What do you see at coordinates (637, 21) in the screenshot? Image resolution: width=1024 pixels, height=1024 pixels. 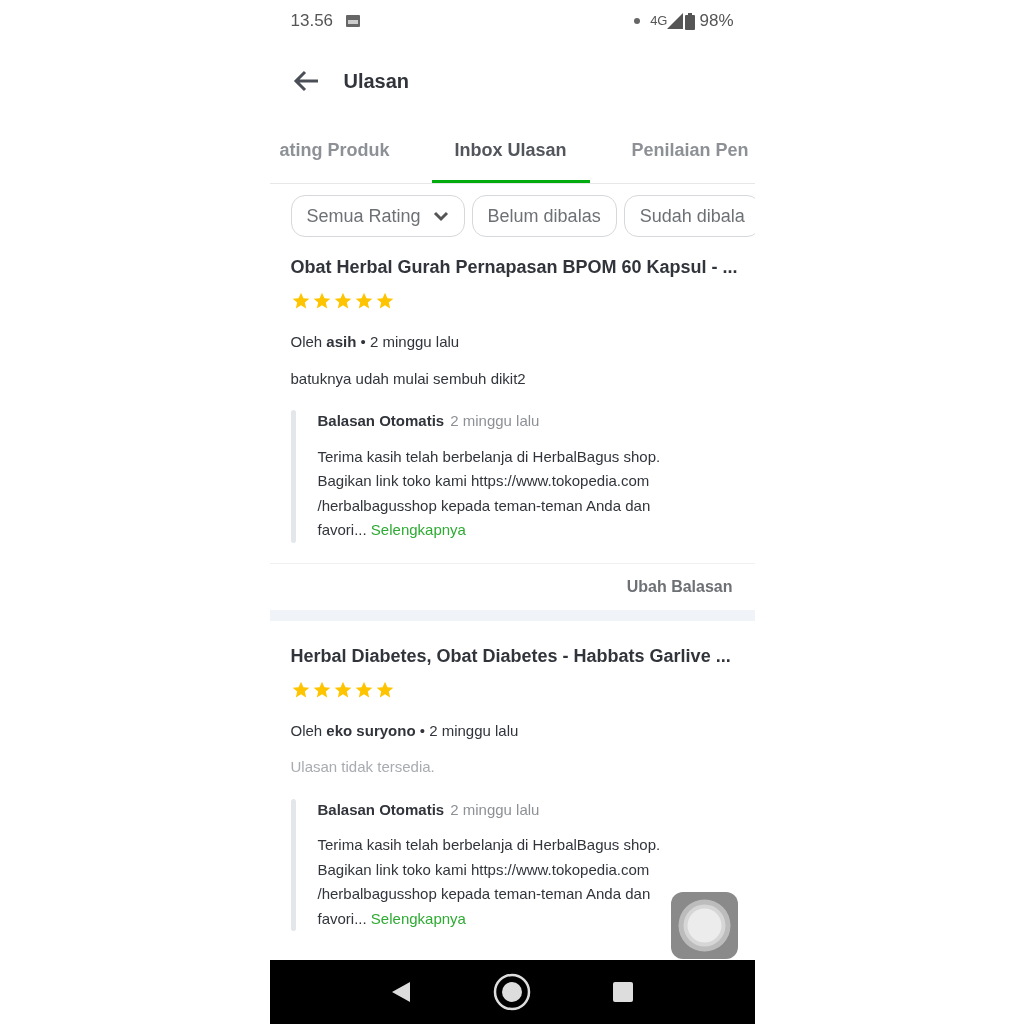 I see `notification-dot-icon` at bounding box center [637, 21].